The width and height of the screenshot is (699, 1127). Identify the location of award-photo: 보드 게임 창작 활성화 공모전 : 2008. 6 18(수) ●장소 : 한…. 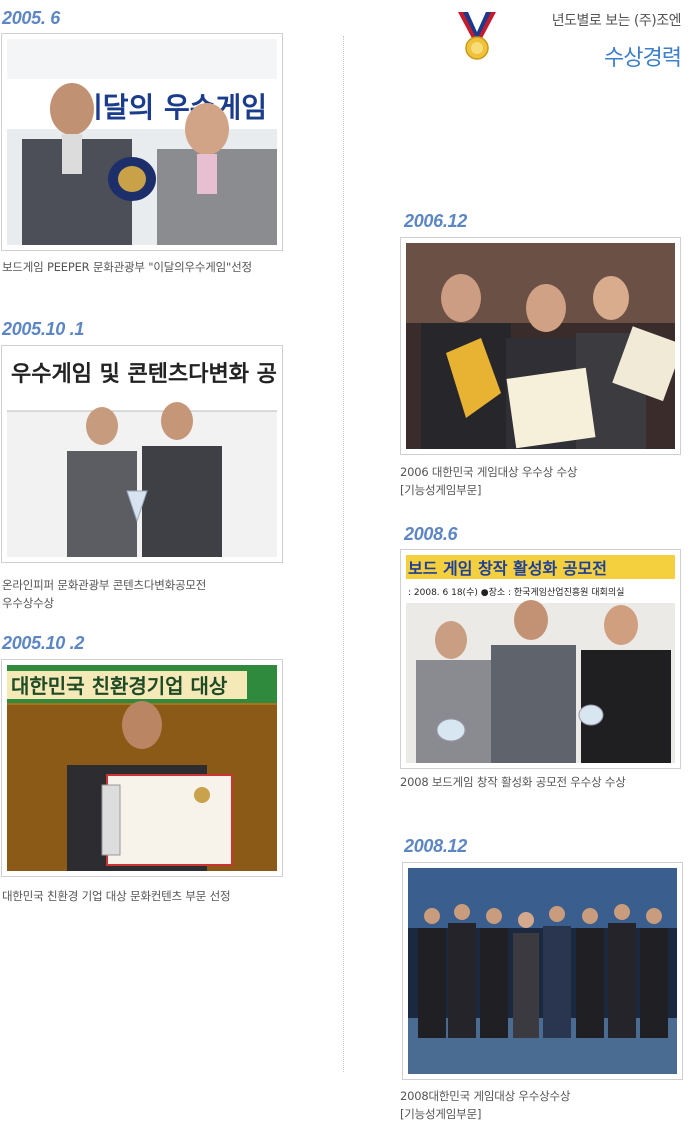
(540, 659).